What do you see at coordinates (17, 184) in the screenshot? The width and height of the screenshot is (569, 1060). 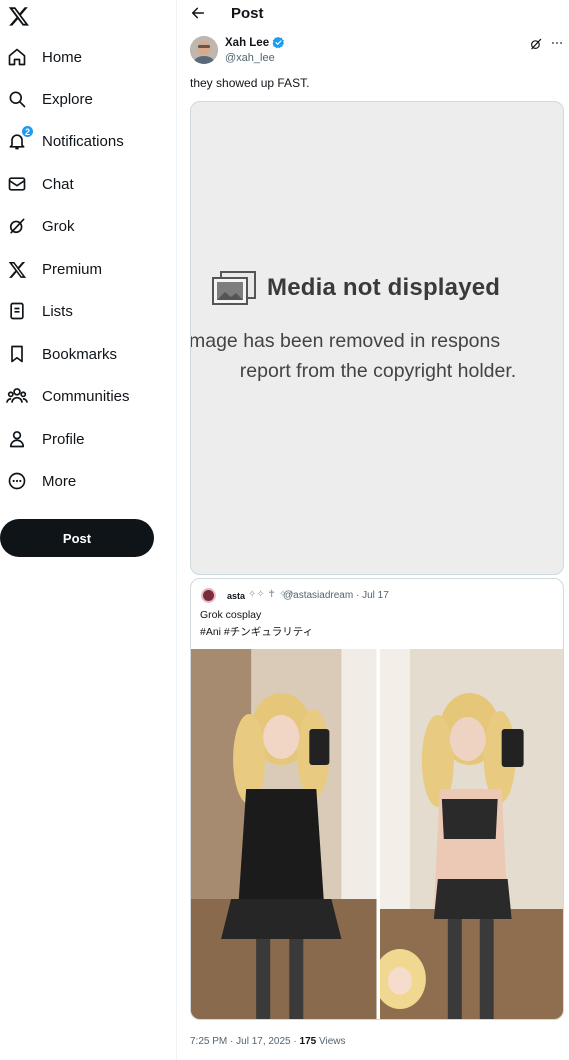 I see `envelope-icon` at bounding box center [17, 184].